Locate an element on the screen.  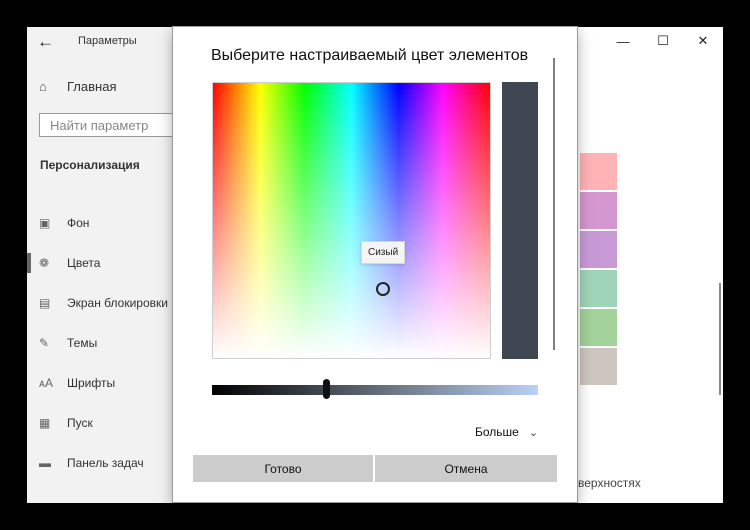
themes-icon: ✎ is located at coordinates (44, 343).